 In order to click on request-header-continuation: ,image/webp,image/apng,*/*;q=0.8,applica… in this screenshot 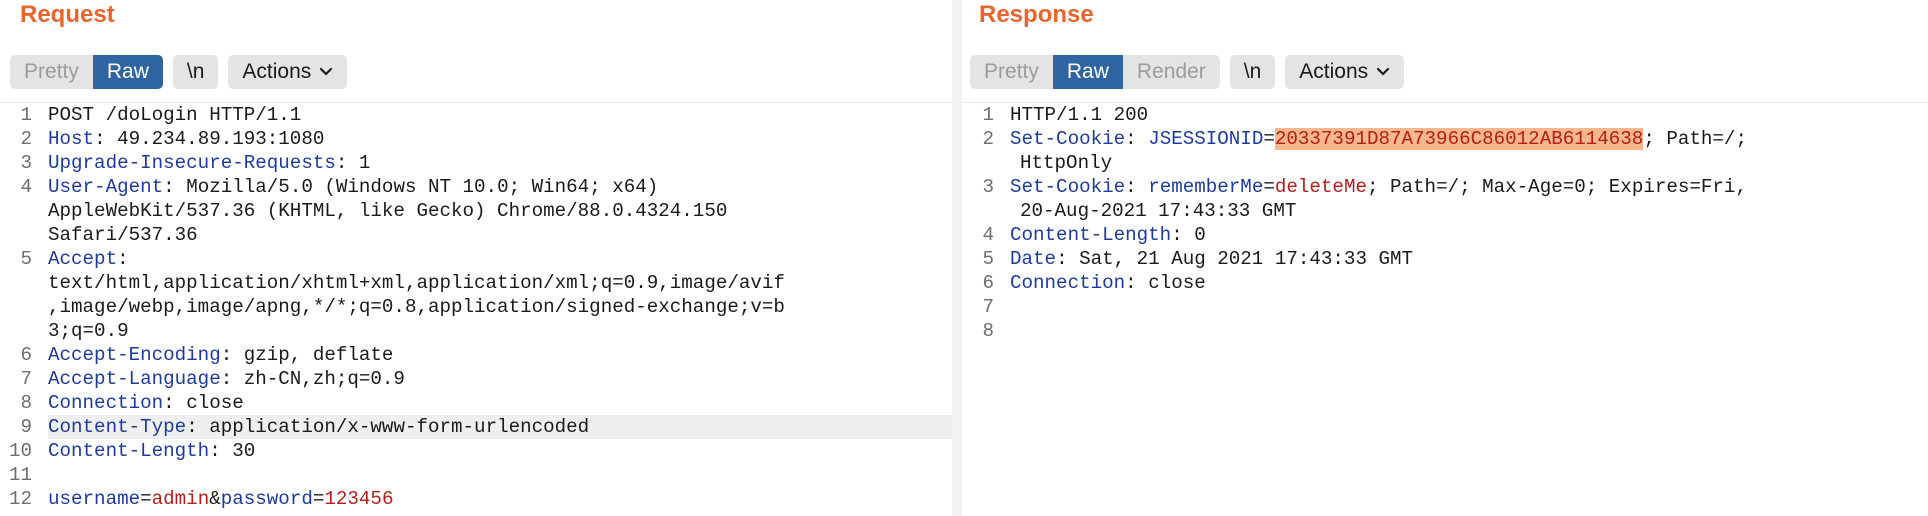, I will do `click(416, 307)`.